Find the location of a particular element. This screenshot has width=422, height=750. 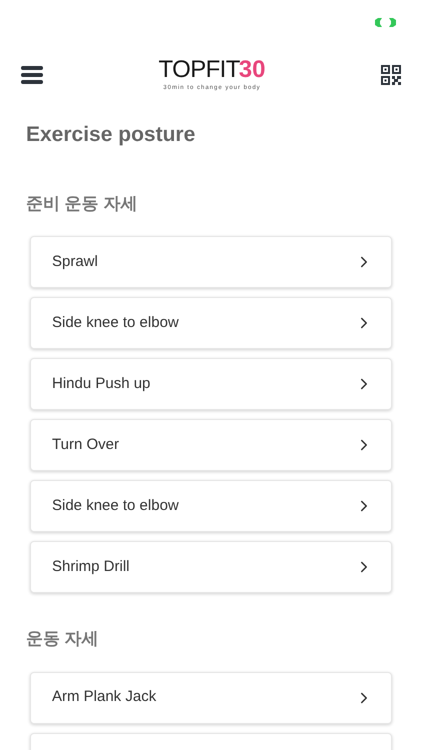

exercise-list-item: Arm Plank Jack is located at coordinates (211, 698).